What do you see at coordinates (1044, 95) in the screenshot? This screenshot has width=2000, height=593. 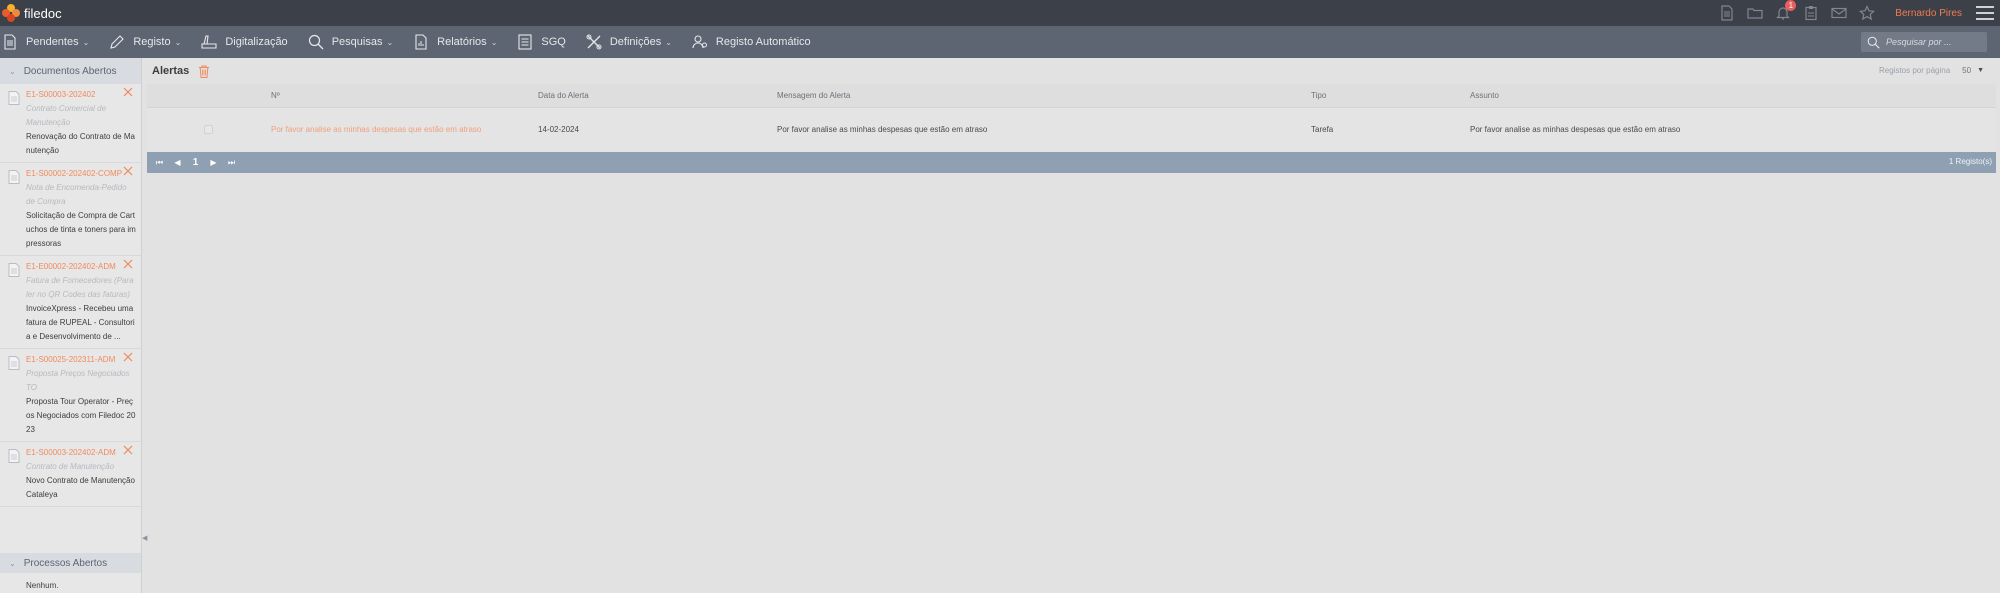 I see `column-header-mensagem: Mensagem do Alerta` at bounding box center [1044, 95].